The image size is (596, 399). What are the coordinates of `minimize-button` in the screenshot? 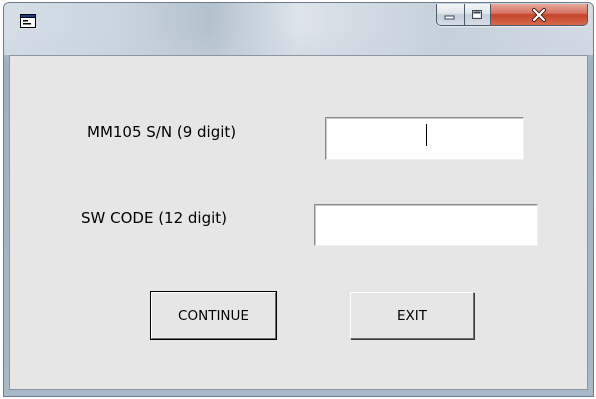 It's located at (451, 14).